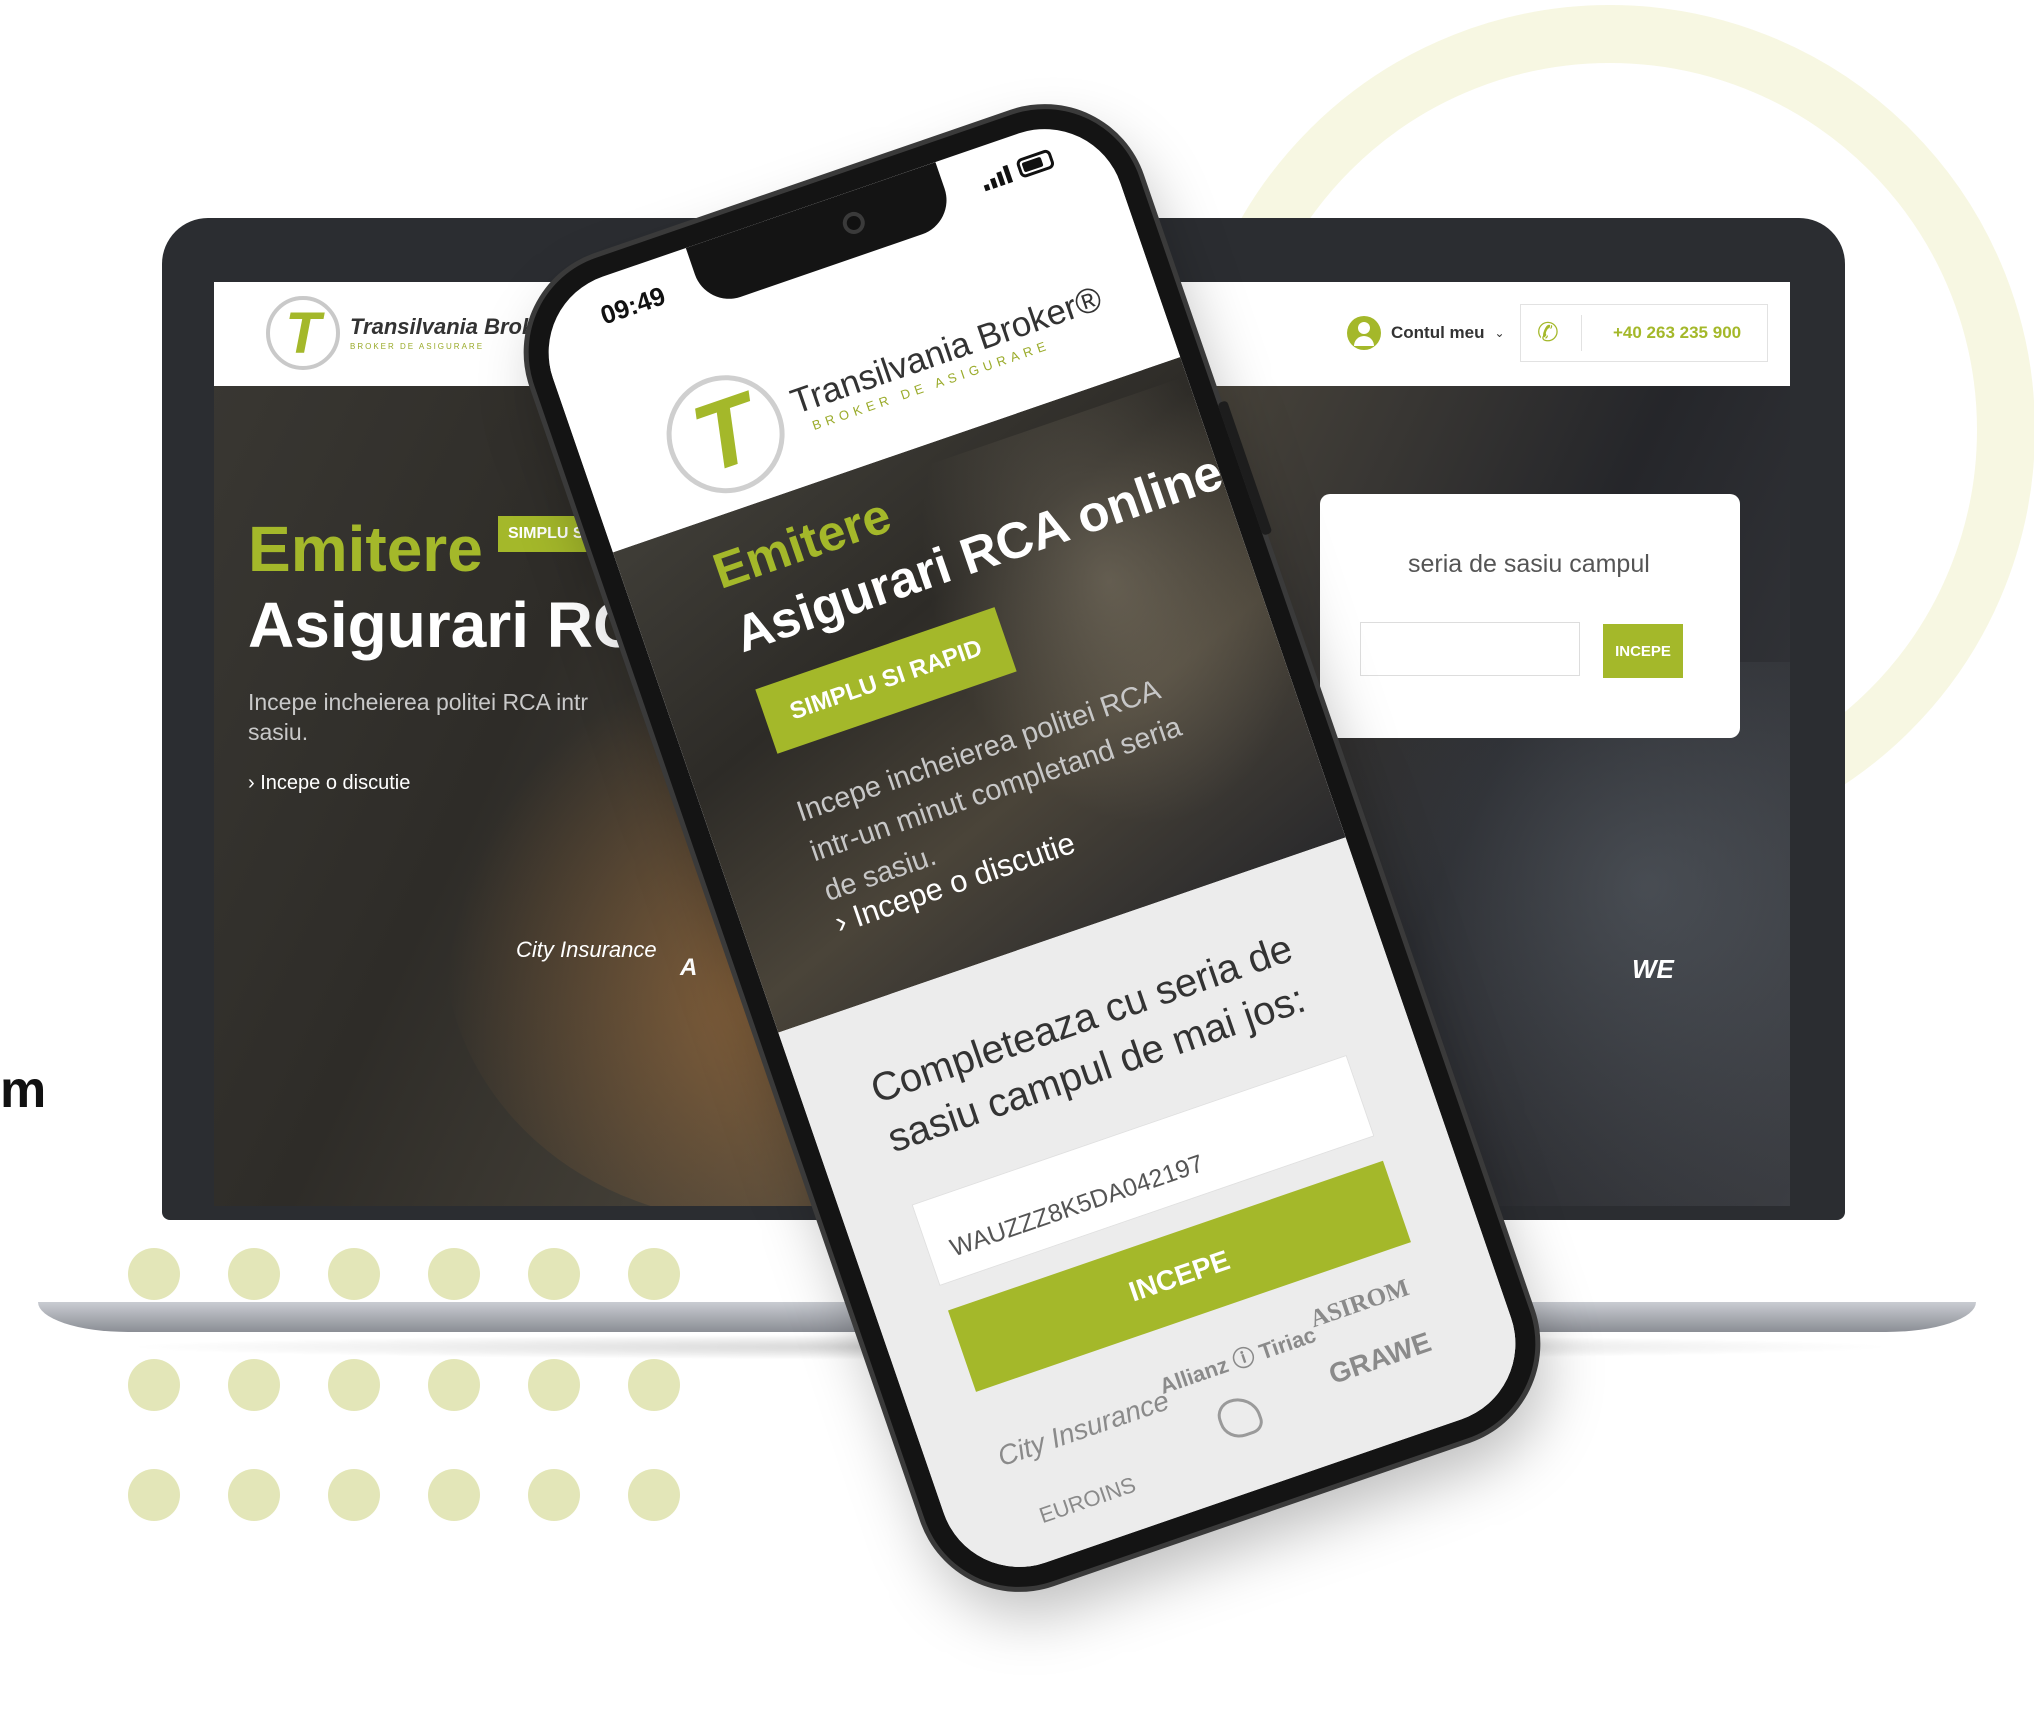 This screenshot has width=2034, height=1728. What do you see at coordinates (1581, 333) in the screenshot?
I see `divider` at bounding box center [1581, 333].